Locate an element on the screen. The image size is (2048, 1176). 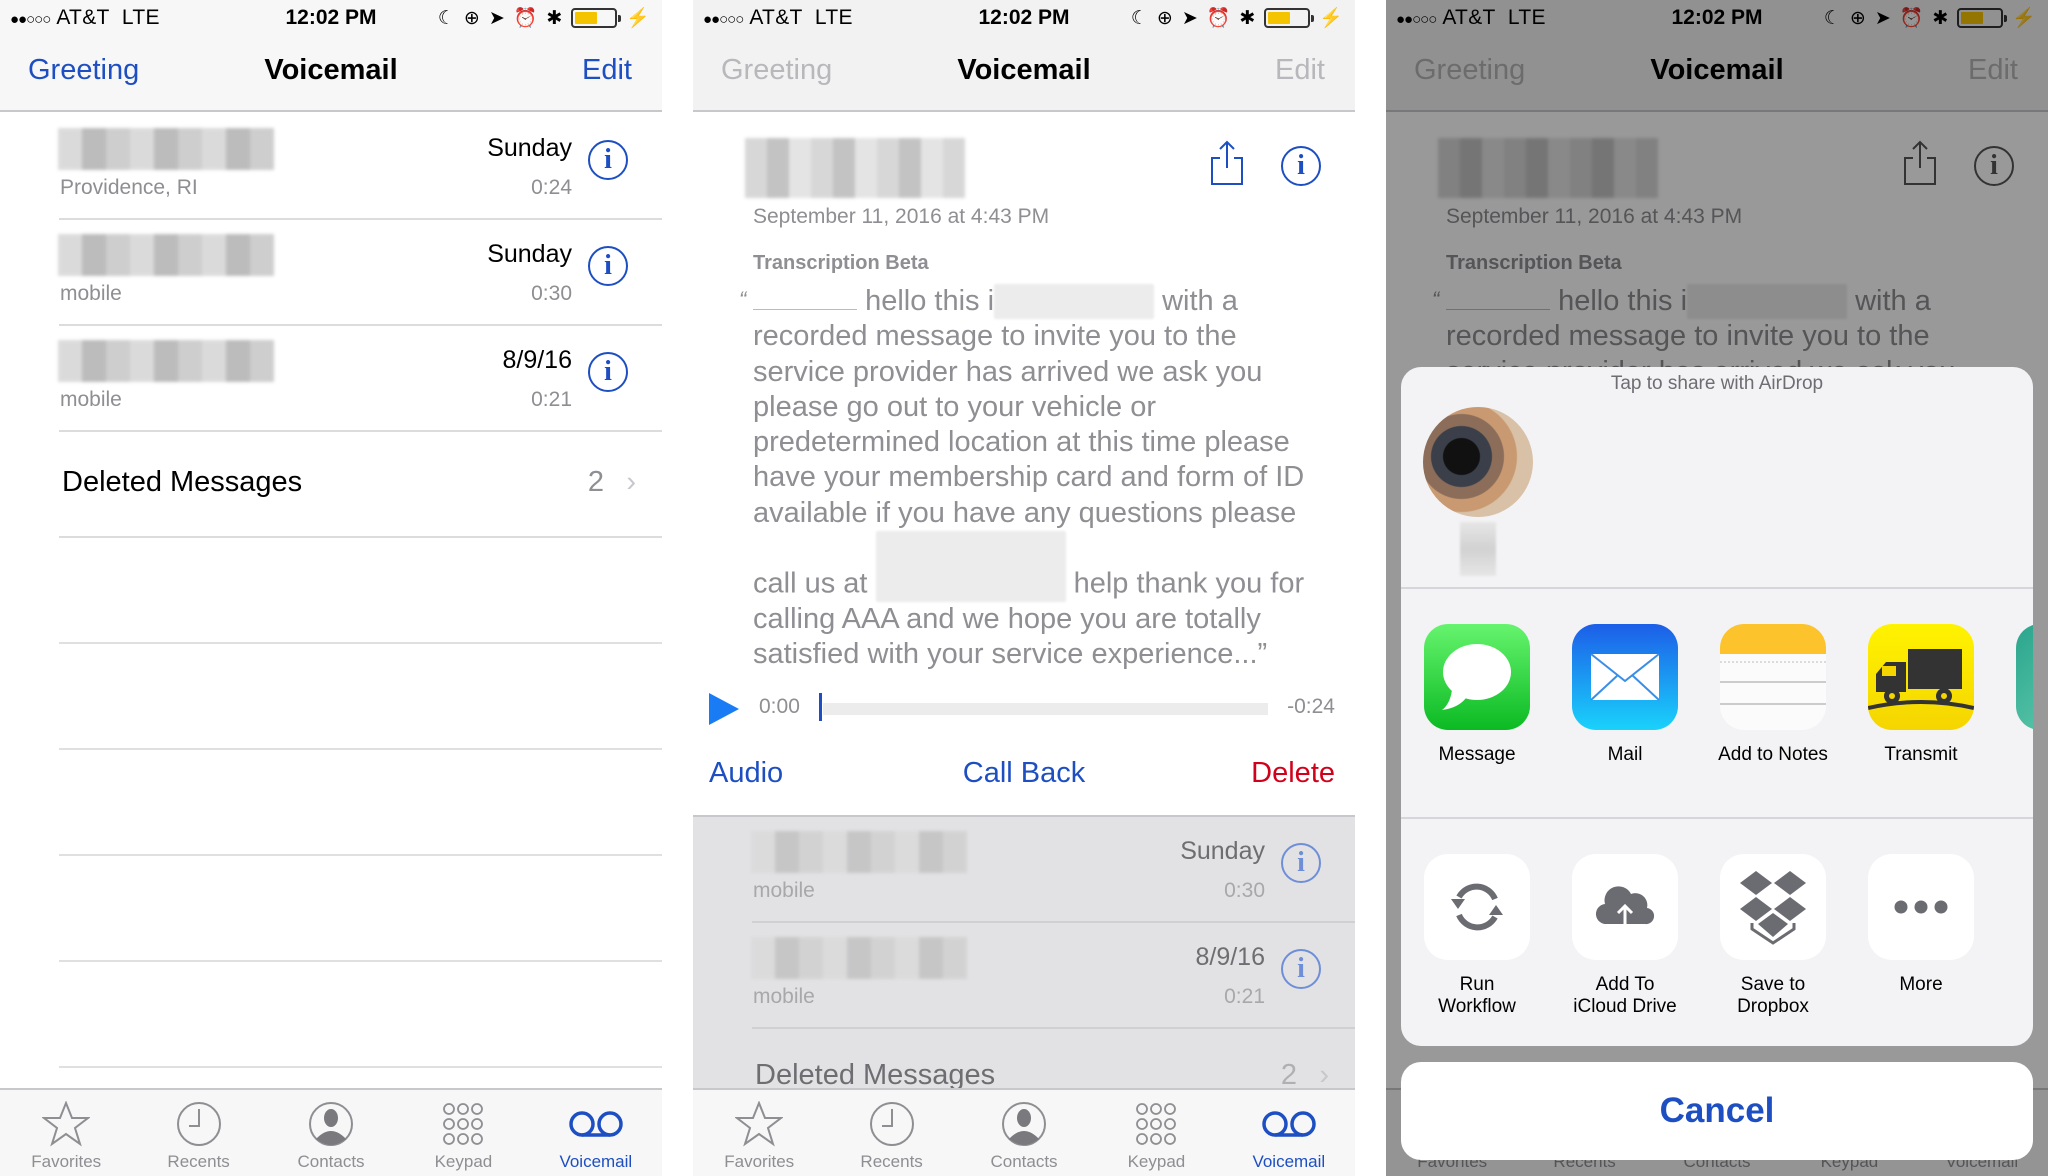
rotation-lock-icon: ⊕ is located at coordinates (471, 18).